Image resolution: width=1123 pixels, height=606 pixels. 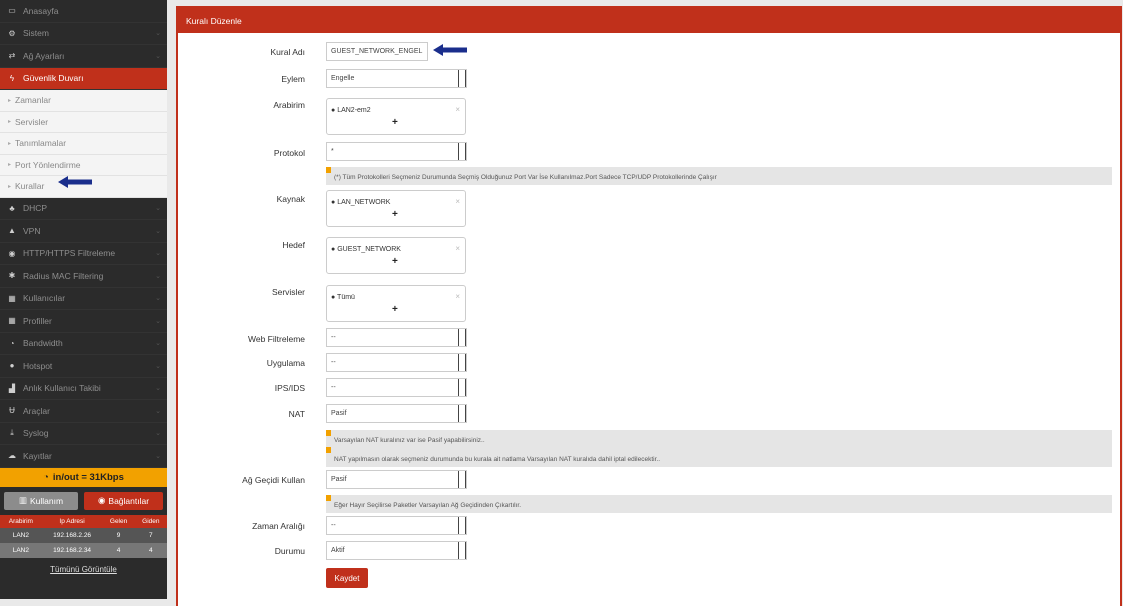 I want to click on save-button: Kaydet, so click(x=347, y=578).